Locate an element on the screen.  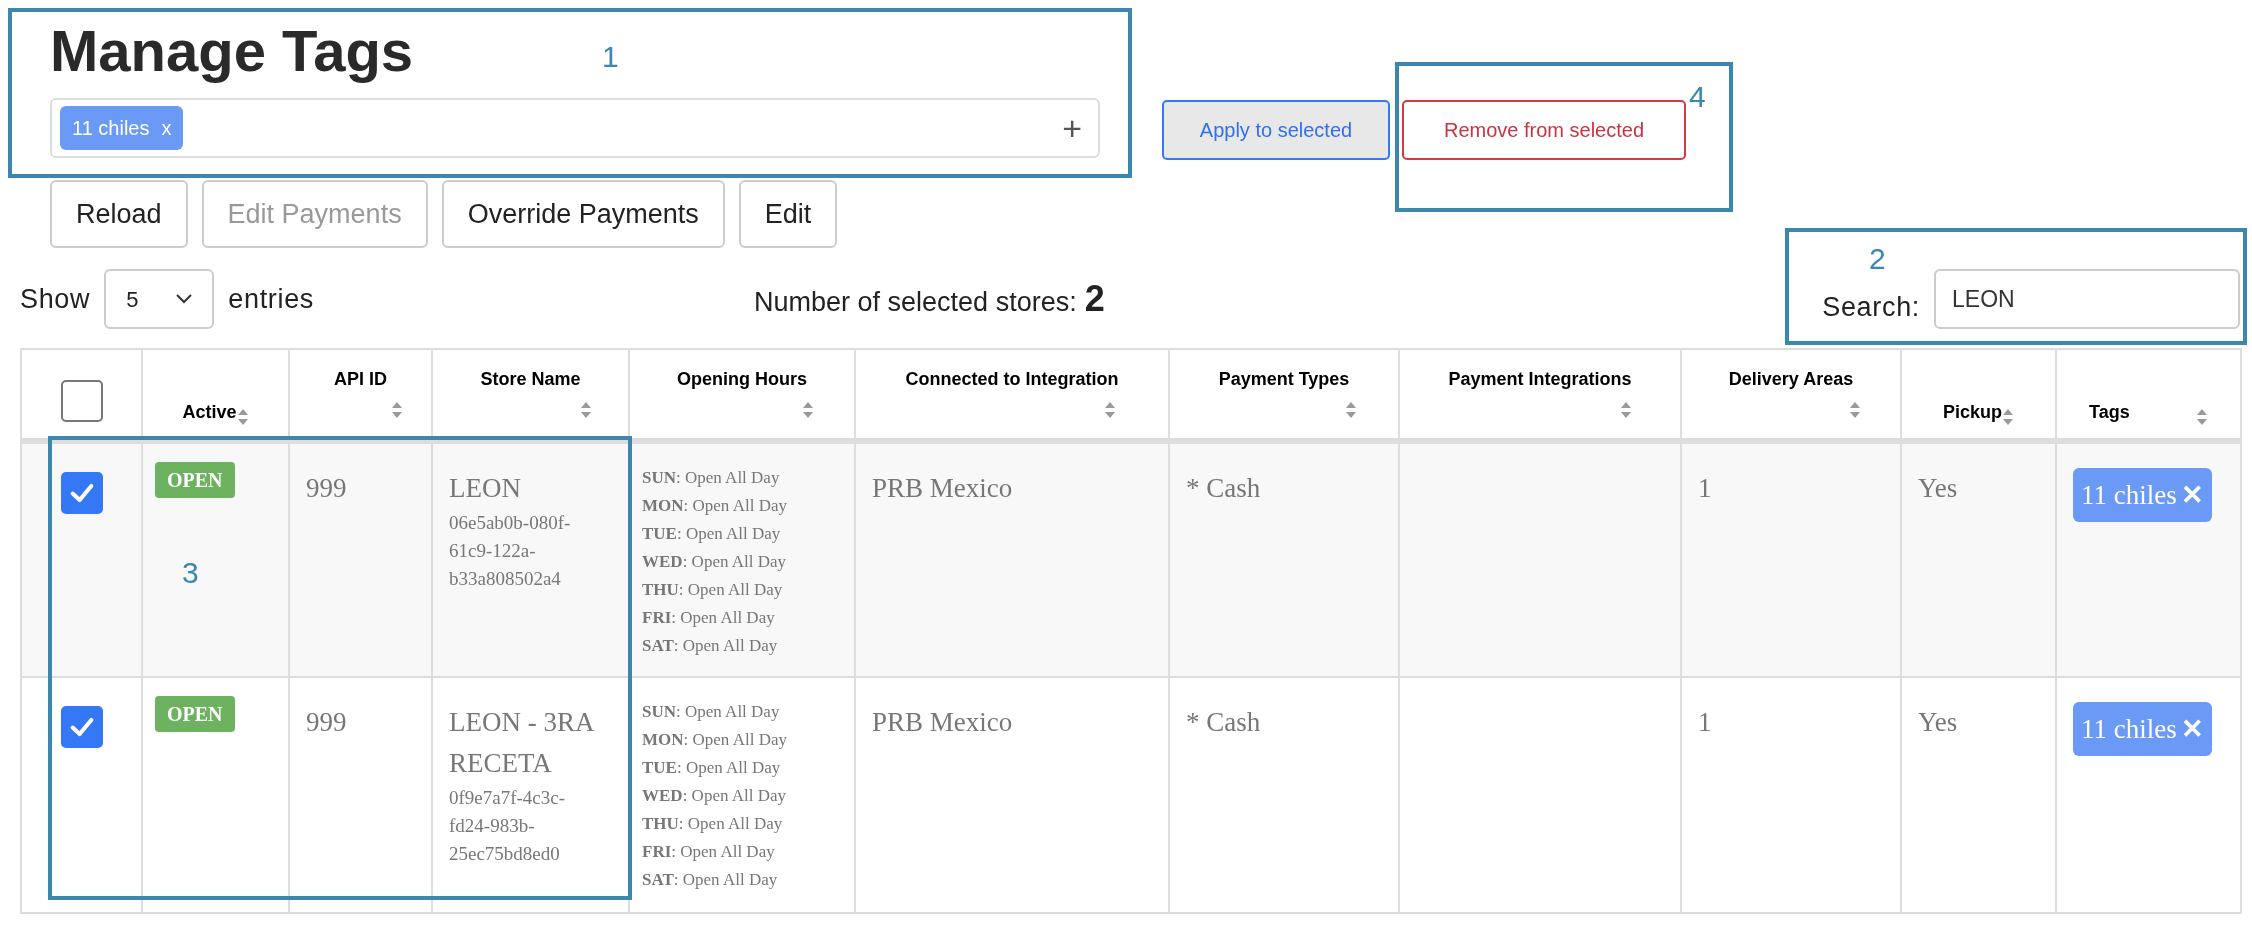
search-label: Search: is located at coordinates (1871, 307).